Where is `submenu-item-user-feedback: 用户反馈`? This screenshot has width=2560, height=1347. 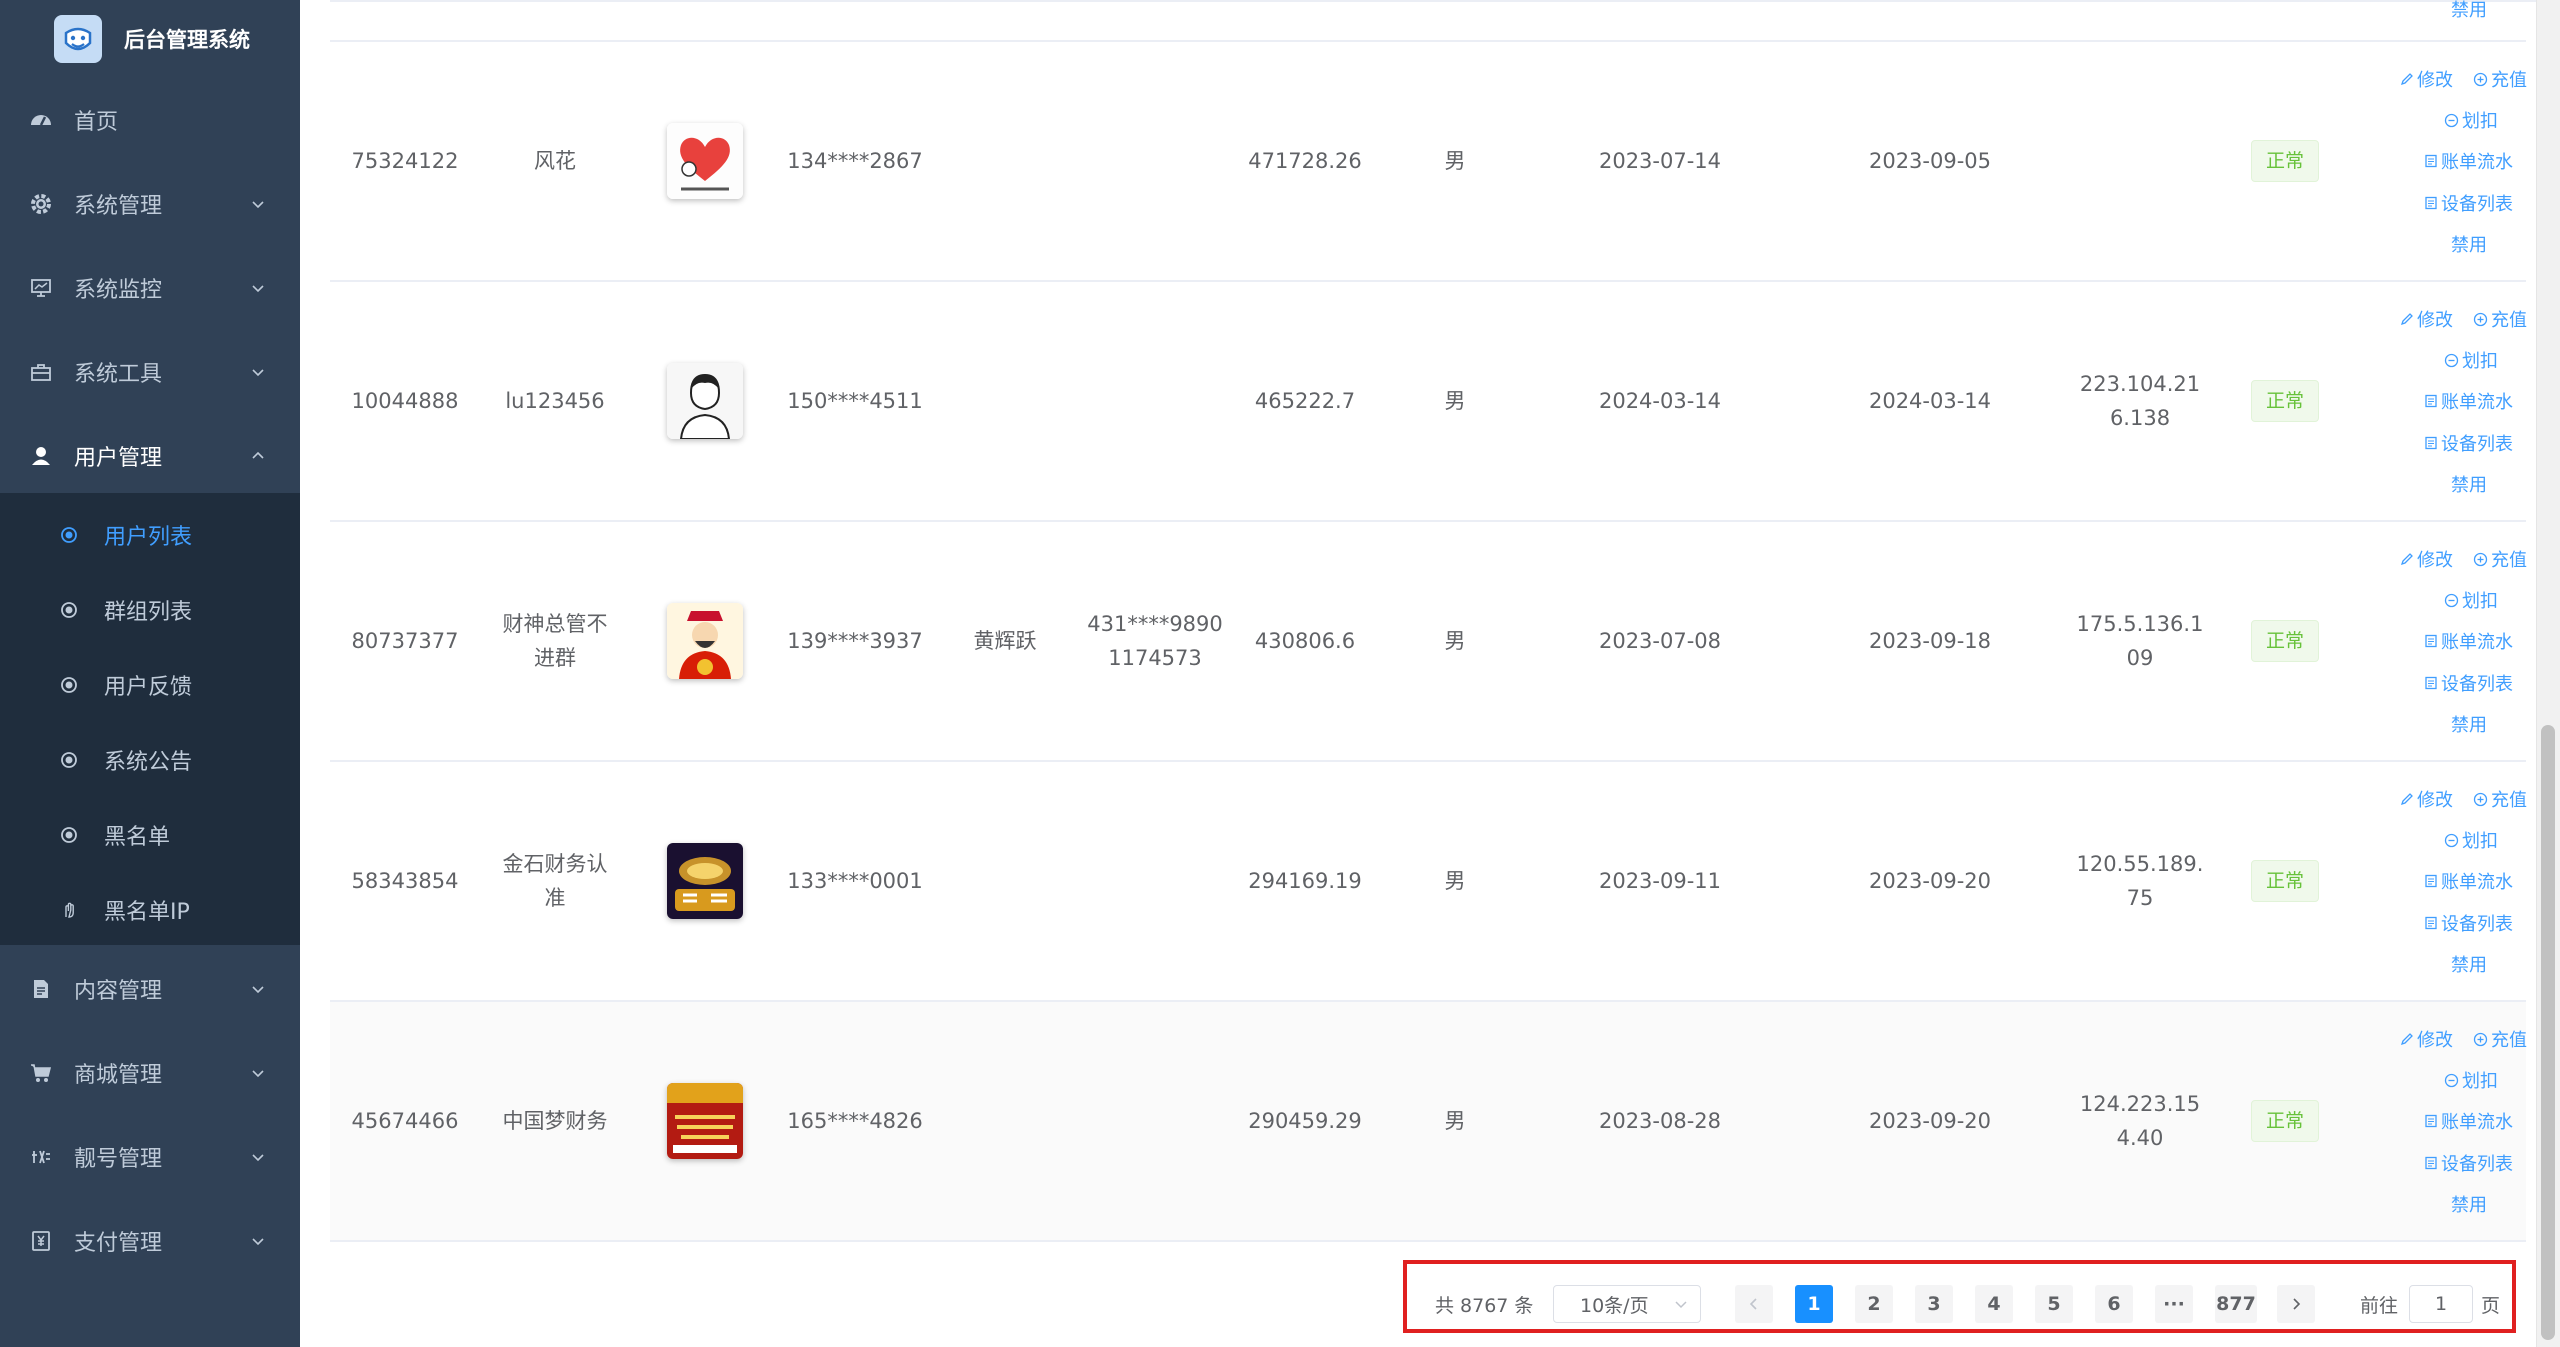
submenu-item-user-feedback: 用户反馈 is located at coordinates (150, 684).